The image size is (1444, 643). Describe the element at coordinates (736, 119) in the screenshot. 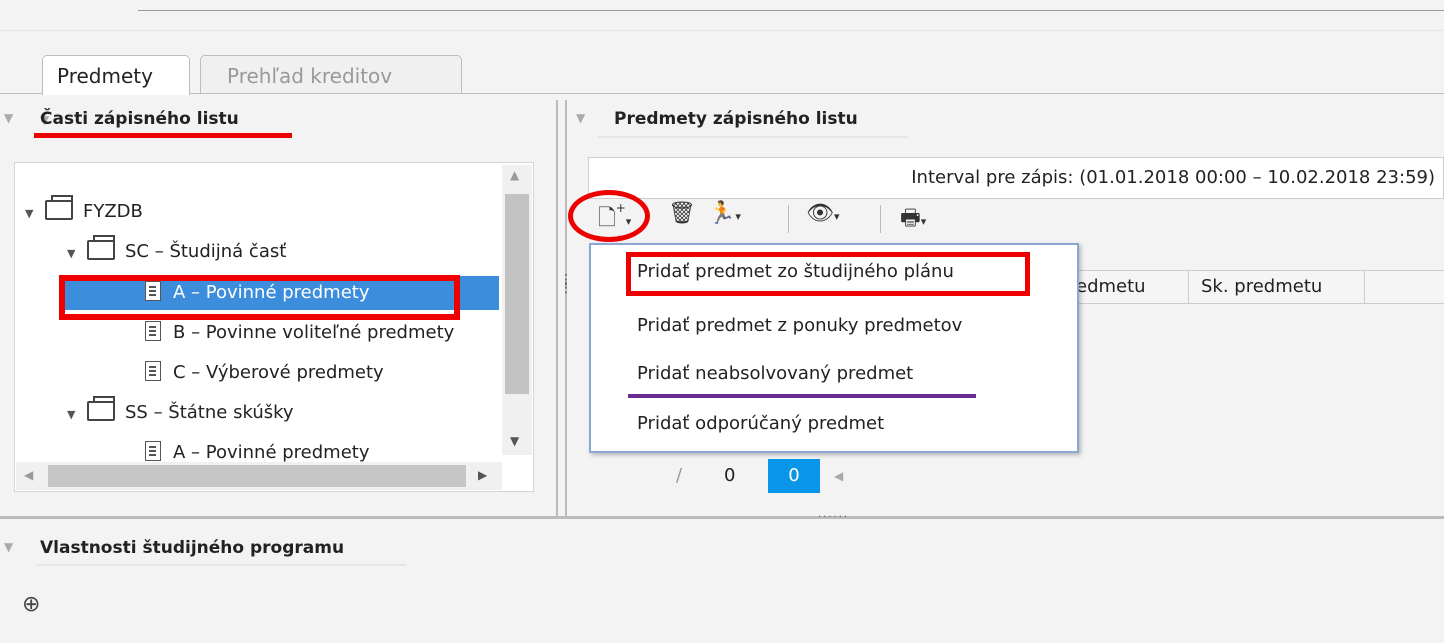

I see `right-panel-title: Predmety zápisného listu` at that location.